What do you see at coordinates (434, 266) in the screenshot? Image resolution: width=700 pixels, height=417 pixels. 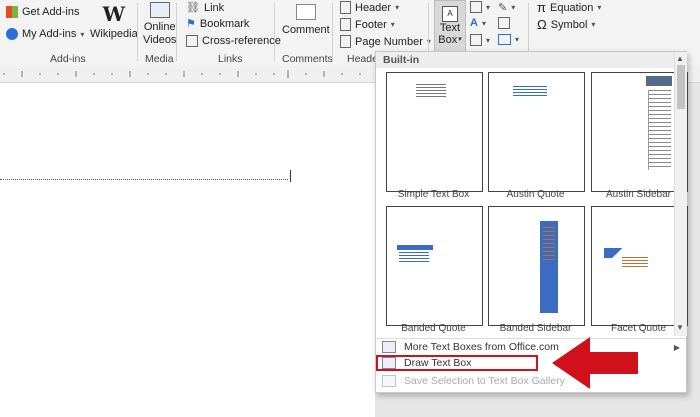 I see `tile-banded-quote` at bounding box center [434, 266].